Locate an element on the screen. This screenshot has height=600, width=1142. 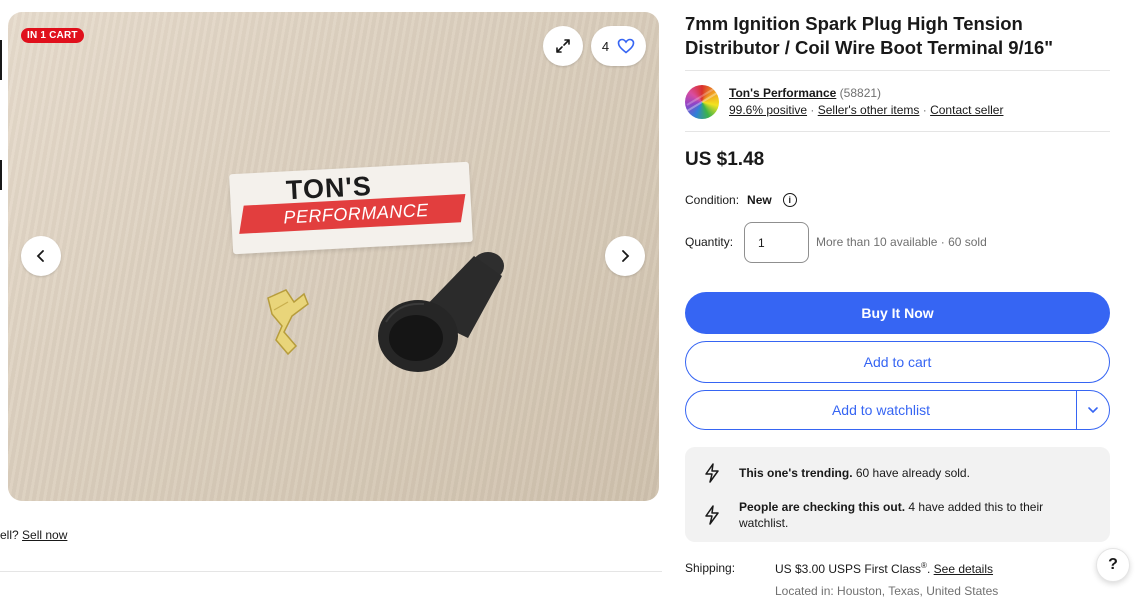
watch-count: 4 is located at coordinates (605, 46).